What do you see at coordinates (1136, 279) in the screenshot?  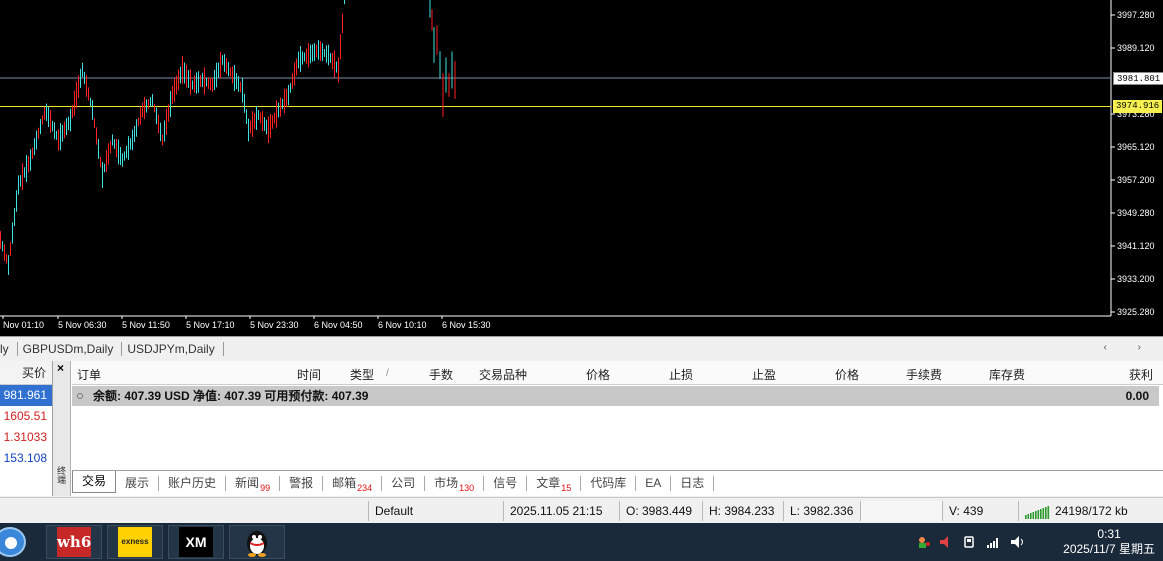 I see `price-label: 3933.200` at bounding box center [1136, 279].